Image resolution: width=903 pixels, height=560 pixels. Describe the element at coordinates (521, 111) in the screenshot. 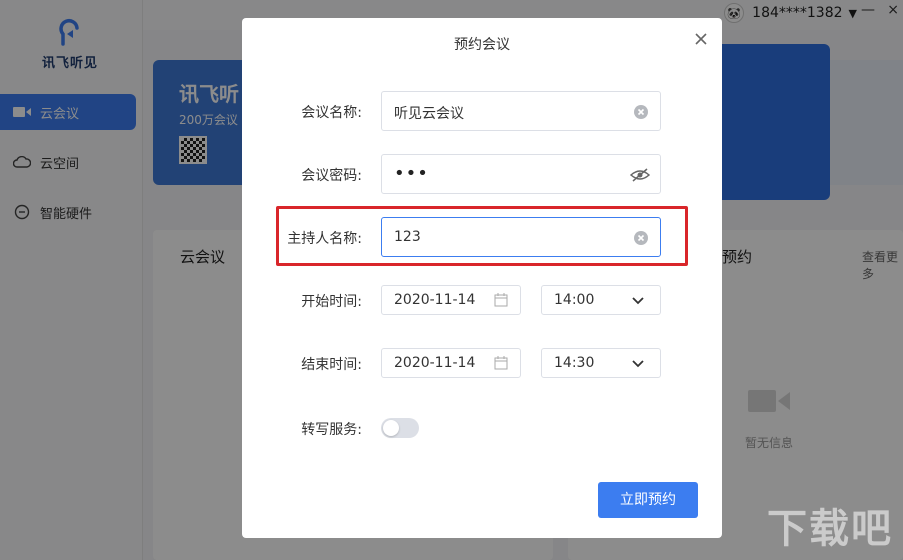

I see `meeting-name-input: 听见云会议` at that location.